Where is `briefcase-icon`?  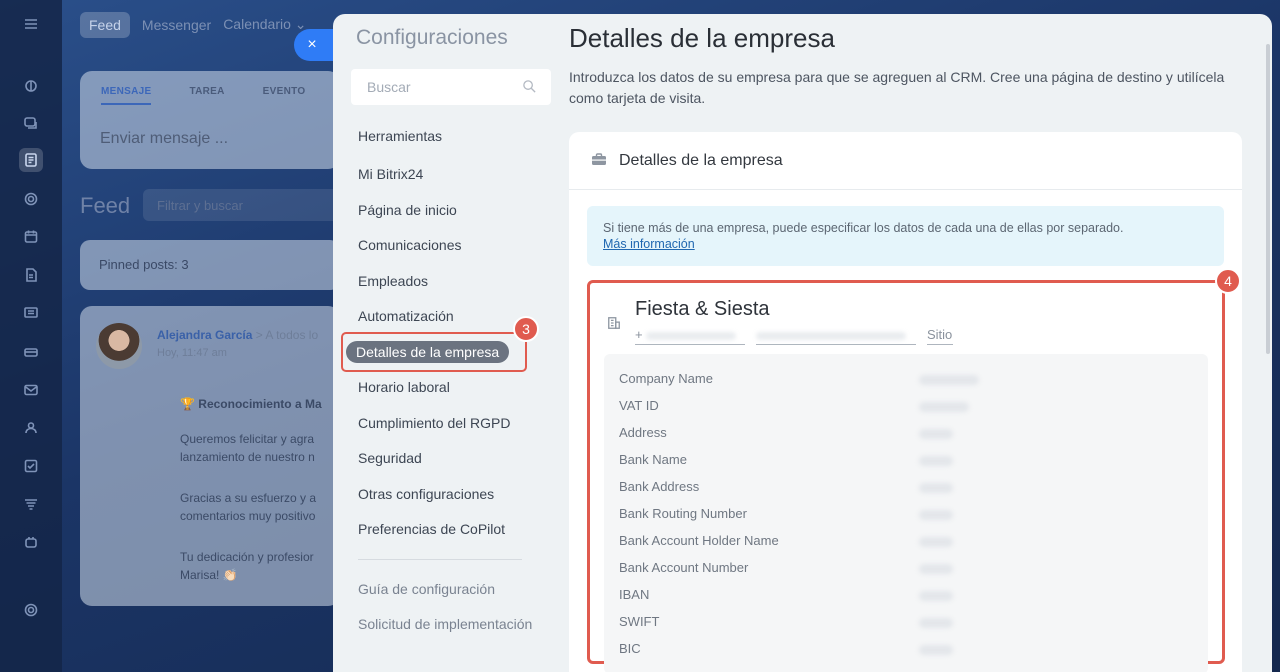
briefcase-icon is located at coordinates (599, 159).